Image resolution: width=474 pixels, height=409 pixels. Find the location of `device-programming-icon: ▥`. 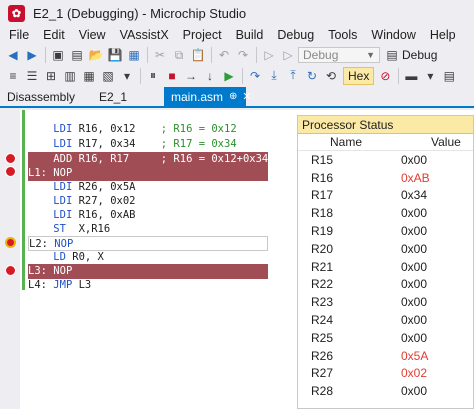

device-programming-icon: ▥ is located at coordinates (70, 76).